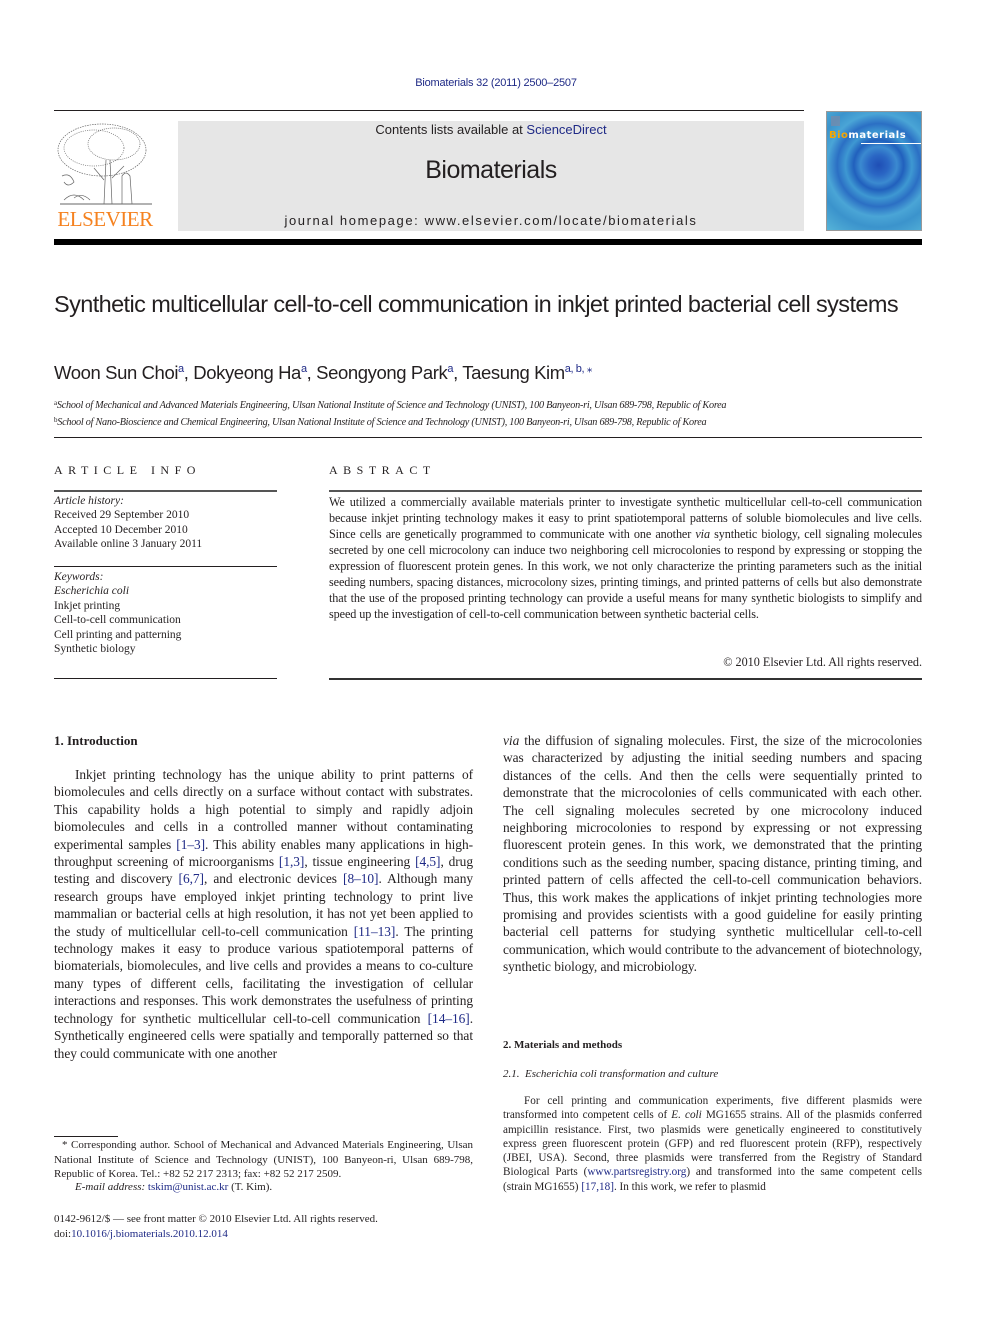 Image resolution: width=992 pixels, height=1323 pixels. I want to click on doi-line: doi:10.1016/j.biomaterials.2010.12.014, so click(216, 1234).